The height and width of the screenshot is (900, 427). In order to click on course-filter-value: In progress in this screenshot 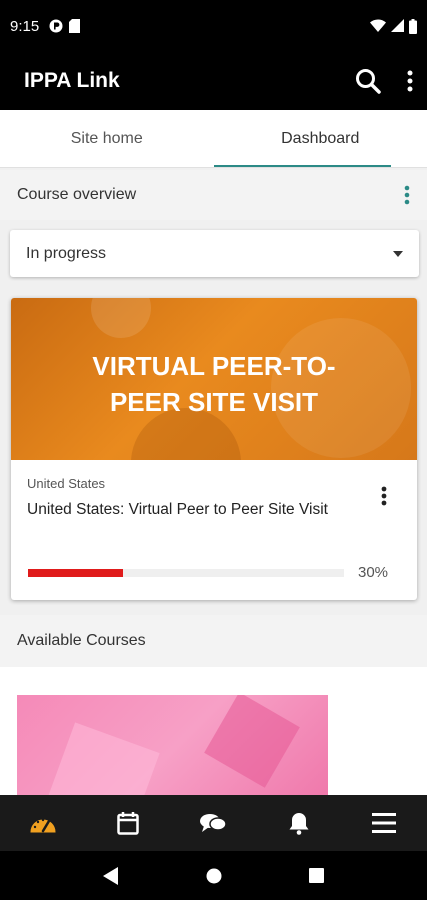, I will do `click(66, 253)`.